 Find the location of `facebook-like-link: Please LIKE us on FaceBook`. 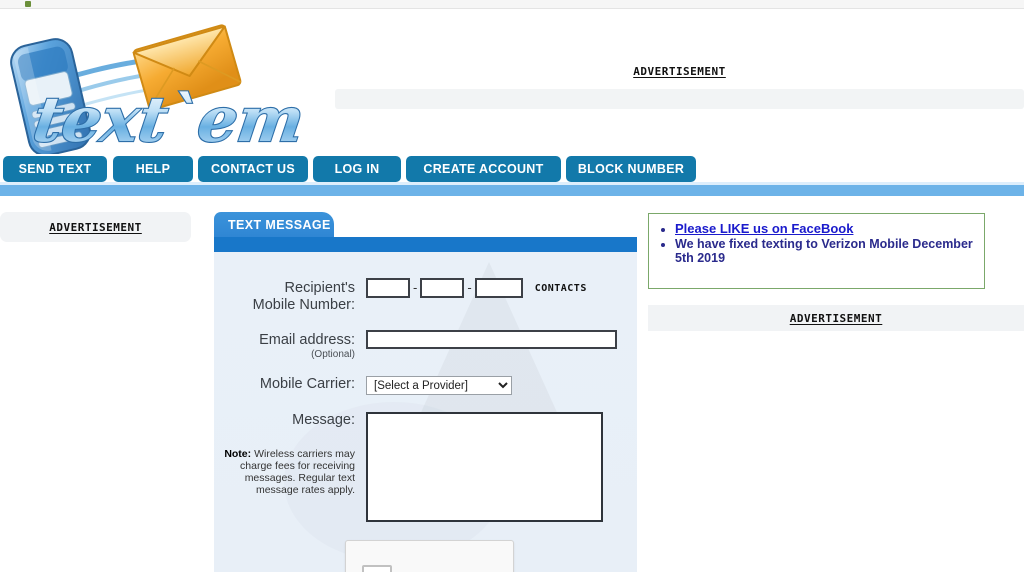

facebook-like-link: Please LIKE us on FaceBook is located at coordinates (764, 228).